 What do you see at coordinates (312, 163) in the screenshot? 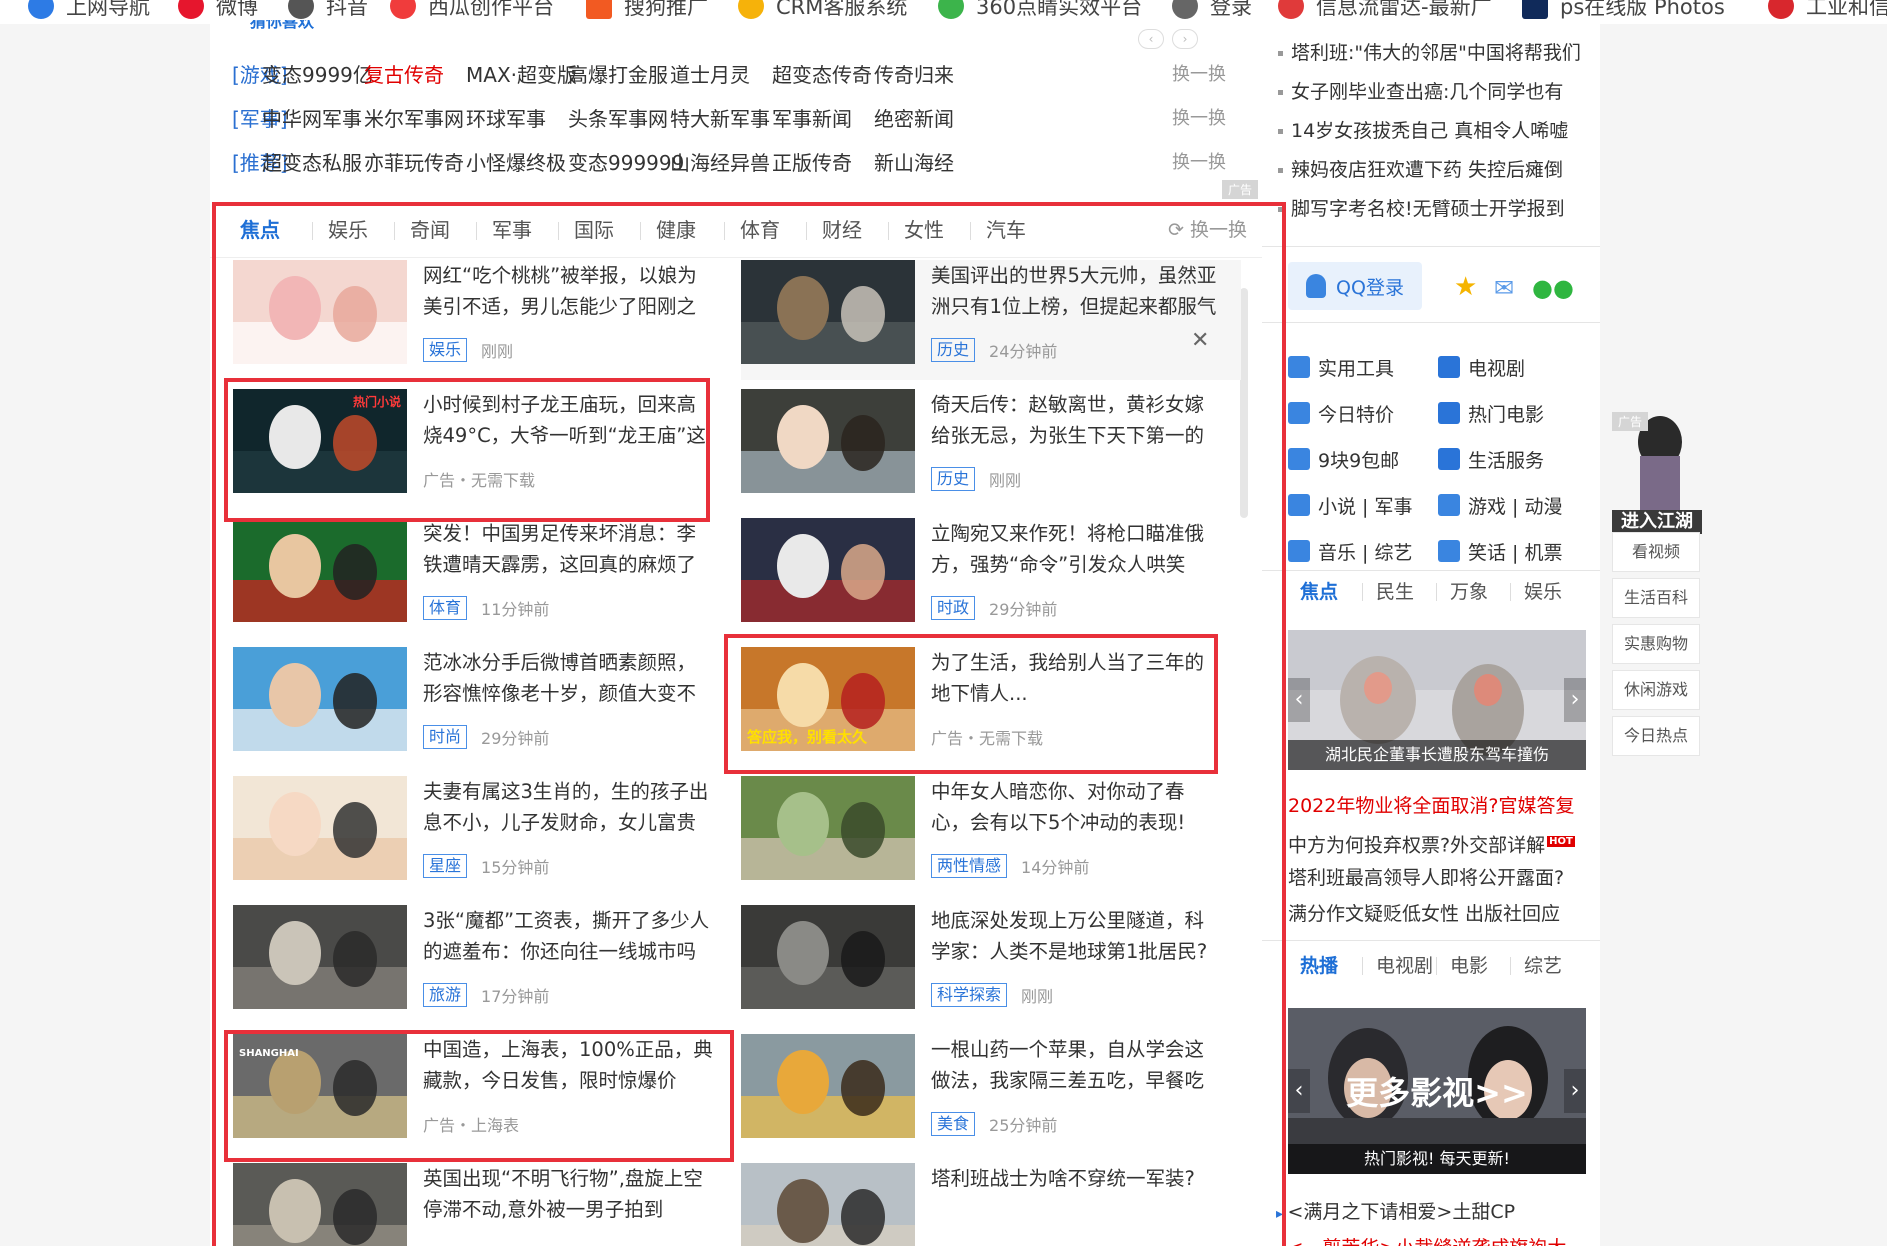
I see `top-link: 超变态私服` at bounding box center [312, 163].